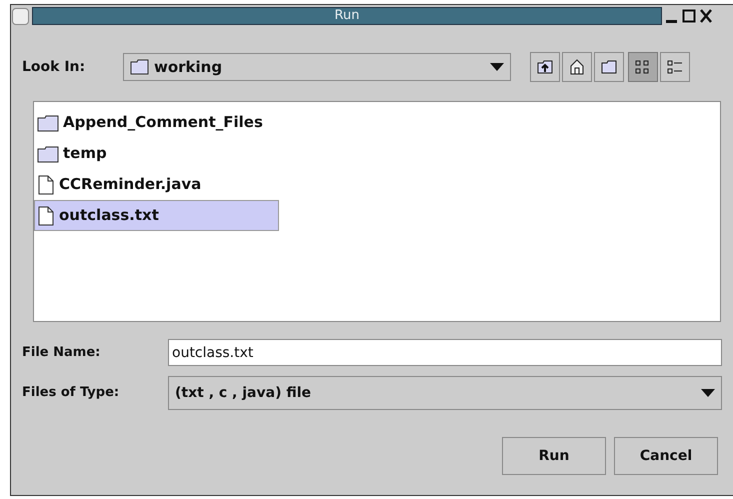 Image resolution: width=733 pixels, height=499 pixels. Describe the element at coordinates (62, 353) in the screenshot. I see `file-name-label: File Name:` at that location.